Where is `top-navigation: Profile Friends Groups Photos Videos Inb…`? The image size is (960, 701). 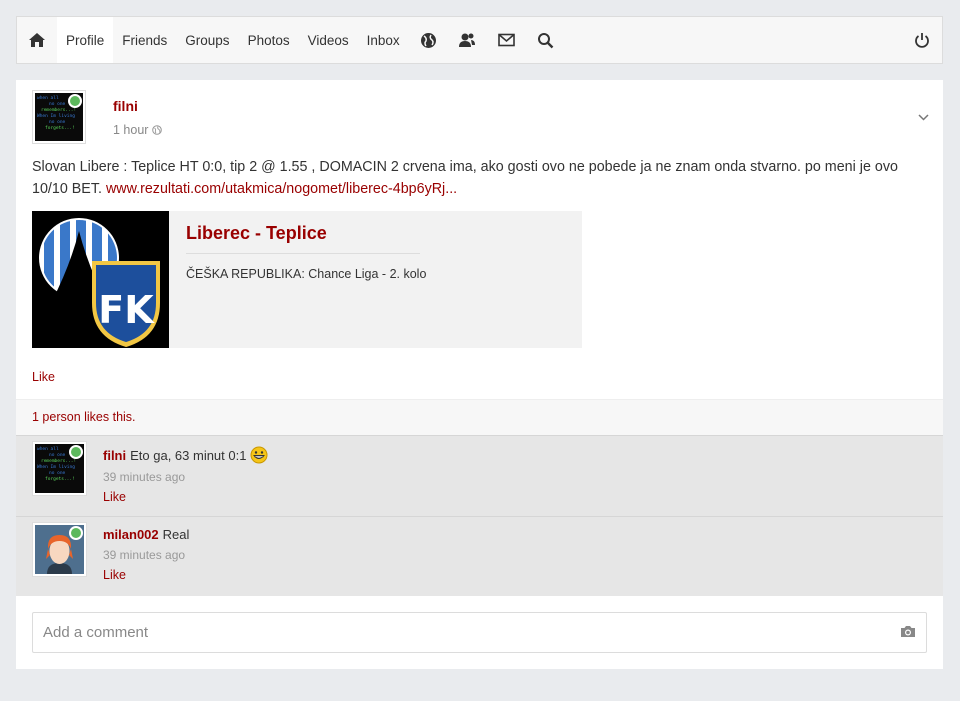 top-navigation: Profile Friends Groups Photos Videos Inb… is located at coordinates (479, 40).